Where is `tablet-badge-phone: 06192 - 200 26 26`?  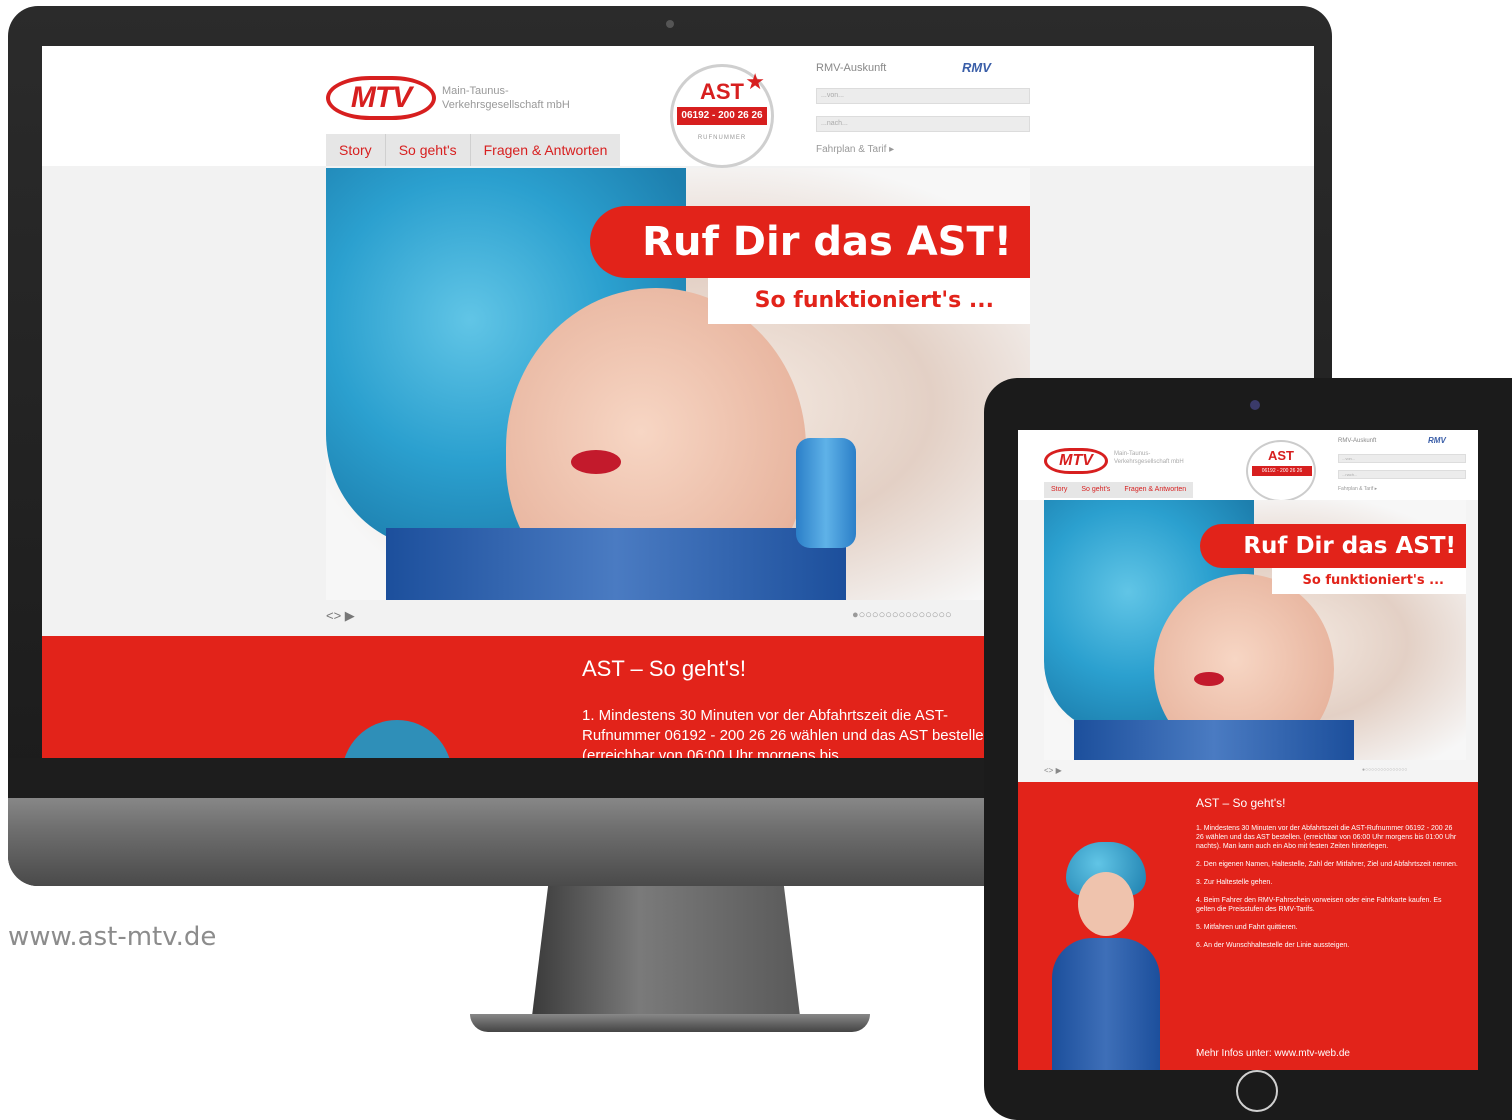 tablet-badge-phone: 06192 - 200 26 26 is located at coordinates (1282, 471).